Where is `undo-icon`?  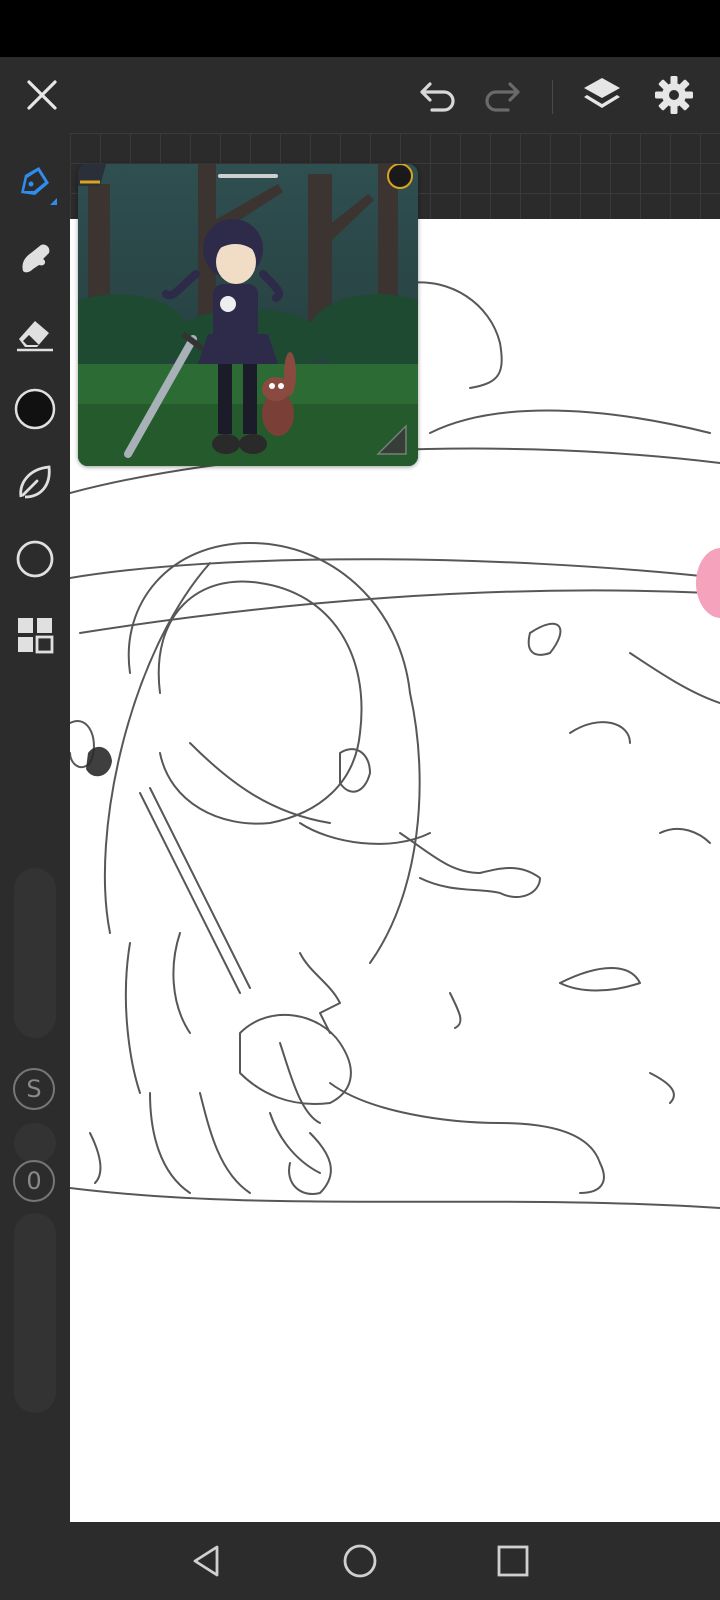 undo-icon is located at coordinates (437, 97).